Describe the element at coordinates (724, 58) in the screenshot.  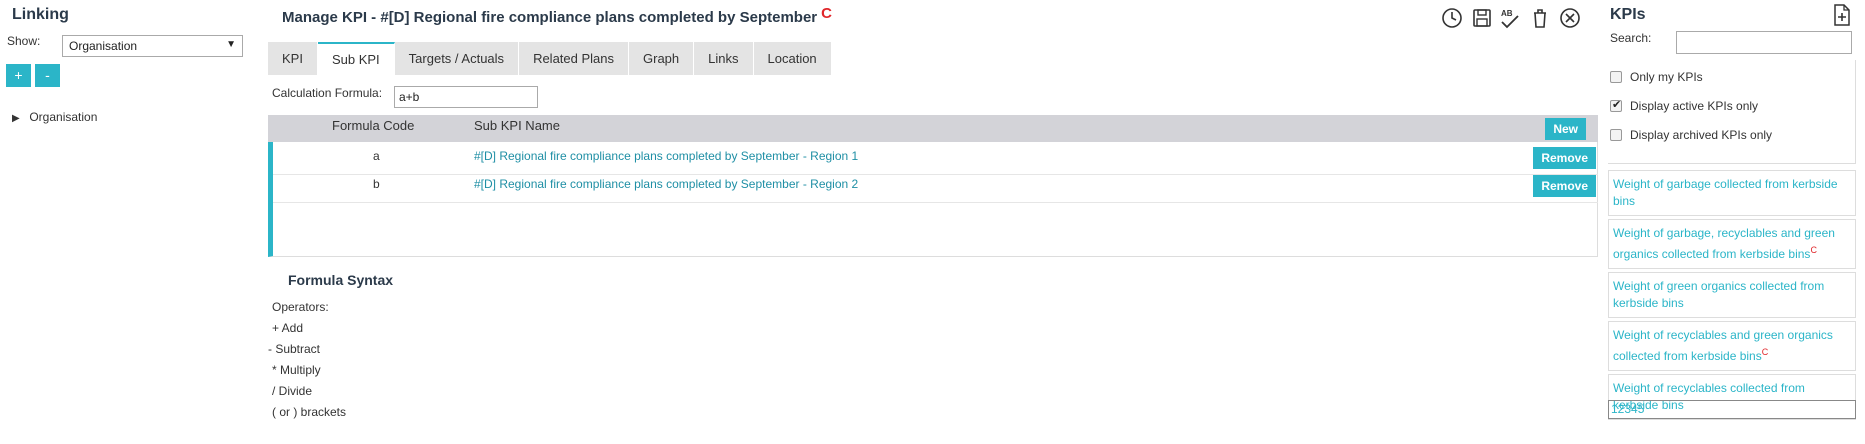
I see `tab-links: Links` at that location.